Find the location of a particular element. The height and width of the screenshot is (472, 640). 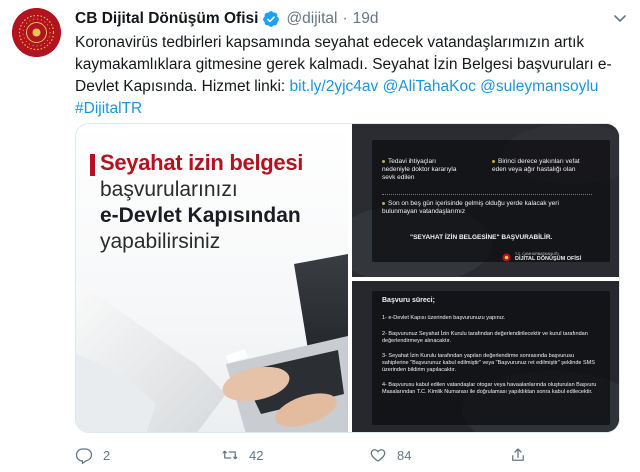

info-cta: "SEYAHAT İZİN BELGESİNE" BAŞVURABİLİR. is located at coordinates (481, 237).